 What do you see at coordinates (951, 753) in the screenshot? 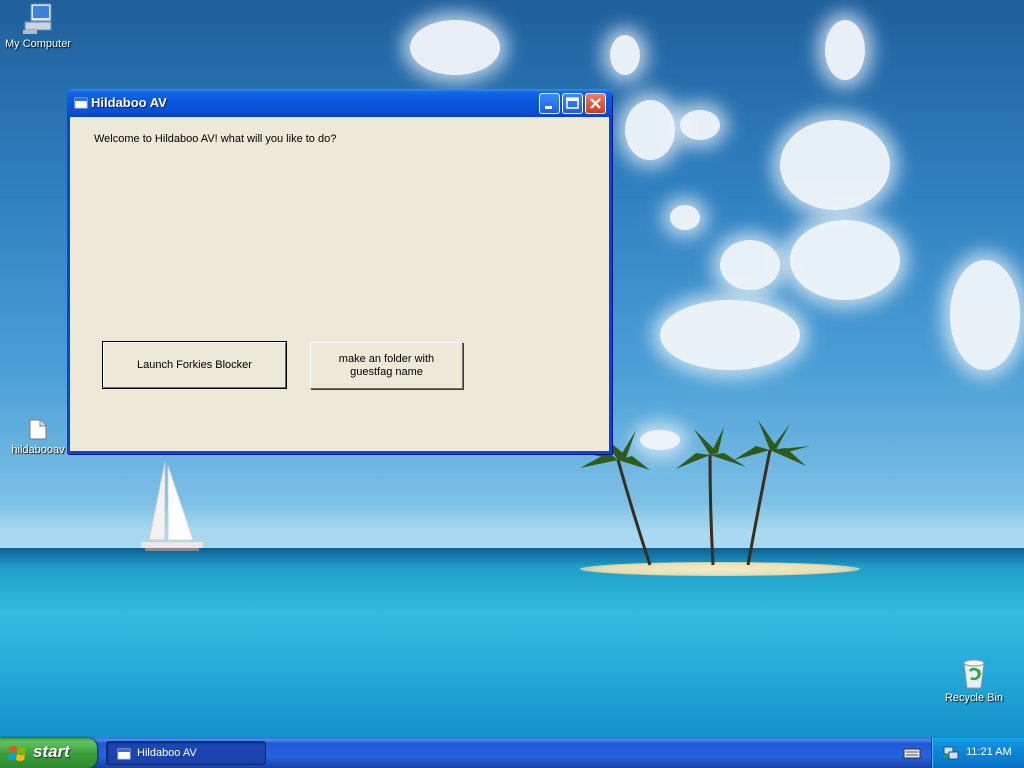
I see `network-icon` at bounding box center [951, 753].